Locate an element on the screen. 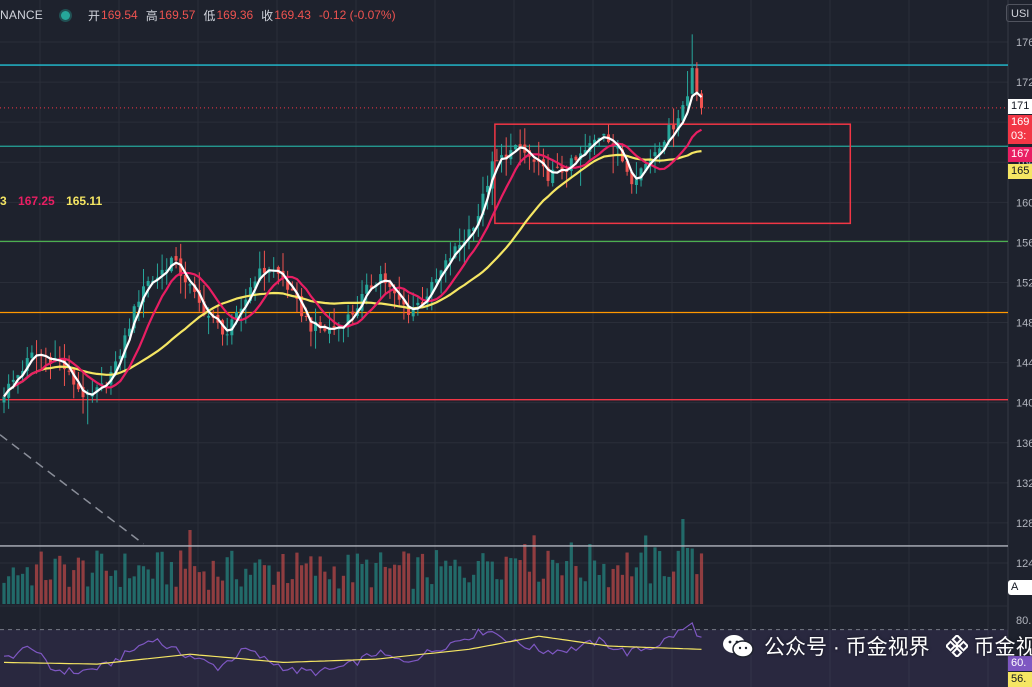 Image resolution: width=1032 pixels, height=687 pixels. price-label: 167 is located at coordinates (1020, 154).